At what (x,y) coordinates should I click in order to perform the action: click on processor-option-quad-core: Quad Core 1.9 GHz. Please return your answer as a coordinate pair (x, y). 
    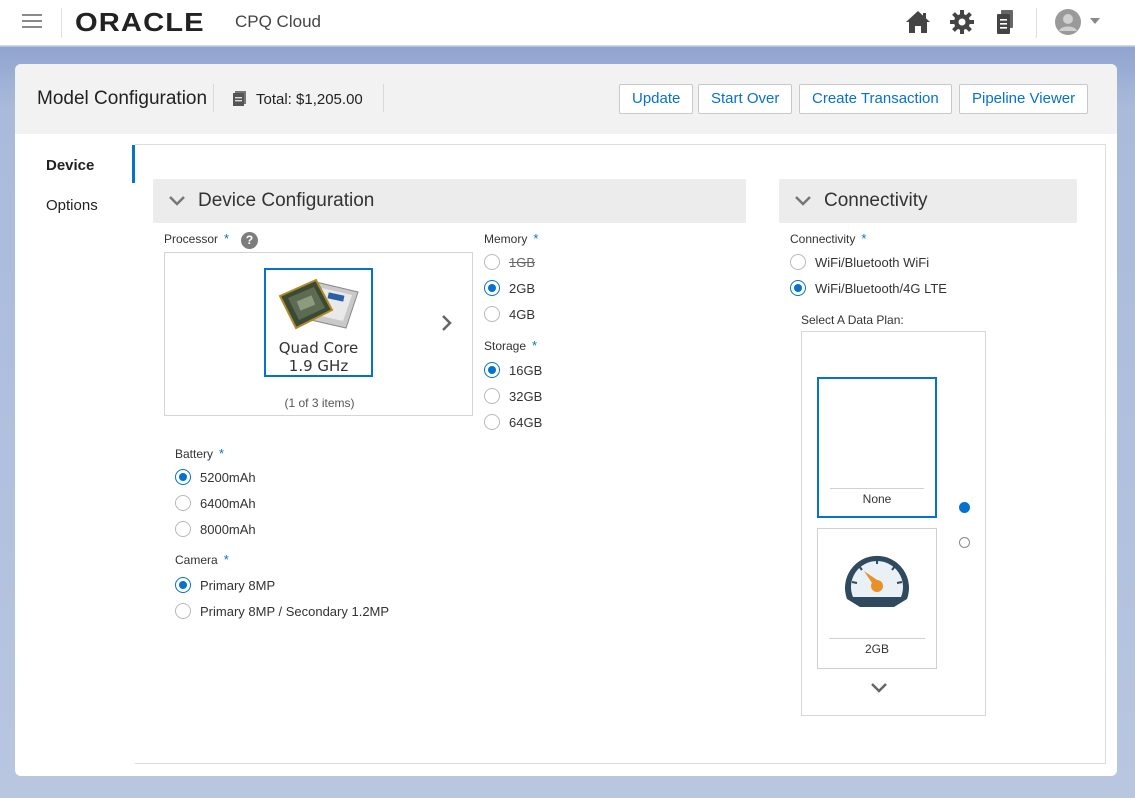
    Looking at the image, I should click on (318, 322).